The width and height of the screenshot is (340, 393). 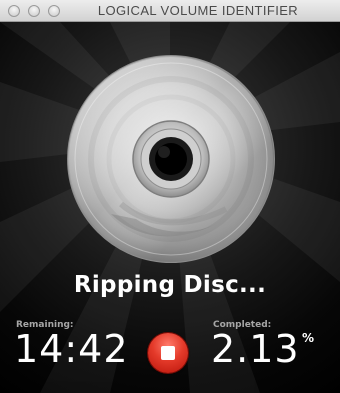 I want to click on zoom-button, so click(x=54, y=11).